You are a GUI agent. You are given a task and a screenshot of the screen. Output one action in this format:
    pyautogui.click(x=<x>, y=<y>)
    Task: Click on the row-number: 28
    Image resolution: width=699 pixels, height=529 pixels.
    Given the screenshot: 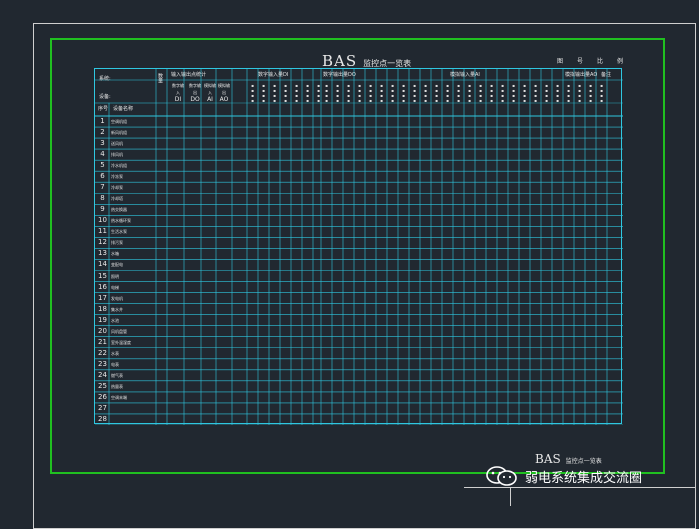 What is the action you would take?
    pyautogui.click(x=102, y=418)
    